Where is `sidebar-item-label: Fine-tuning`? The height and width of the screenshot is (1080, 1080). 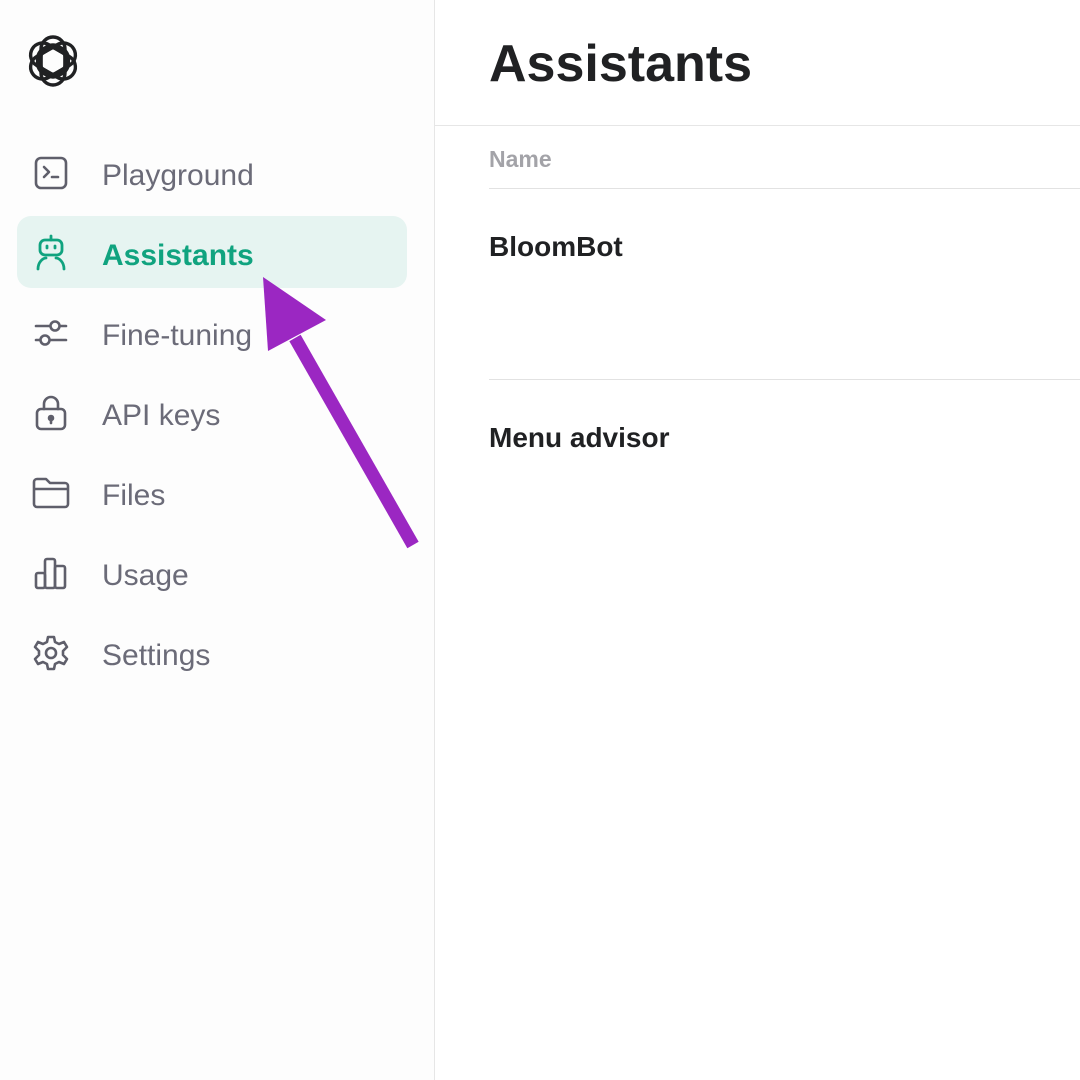 sidebar-item-label: Fine-tuning is located at coordinates (177, 335).